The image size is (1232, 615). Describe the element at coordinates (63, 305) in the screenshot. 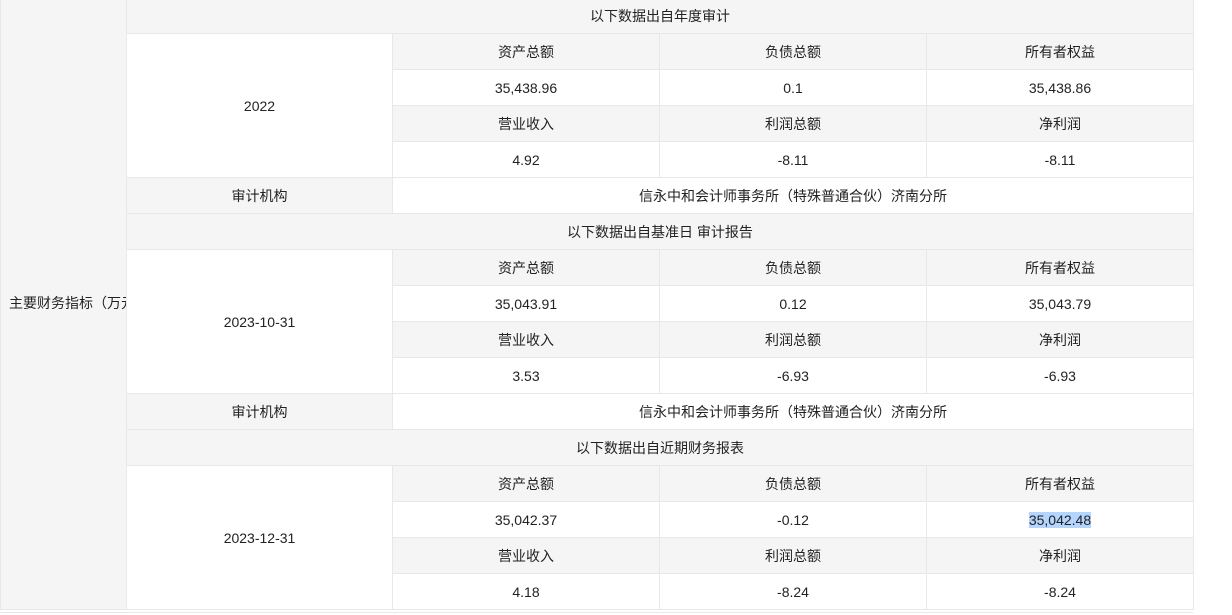

I see `main-financial-indicators-label: 主要财务指标（万元）` at that location.